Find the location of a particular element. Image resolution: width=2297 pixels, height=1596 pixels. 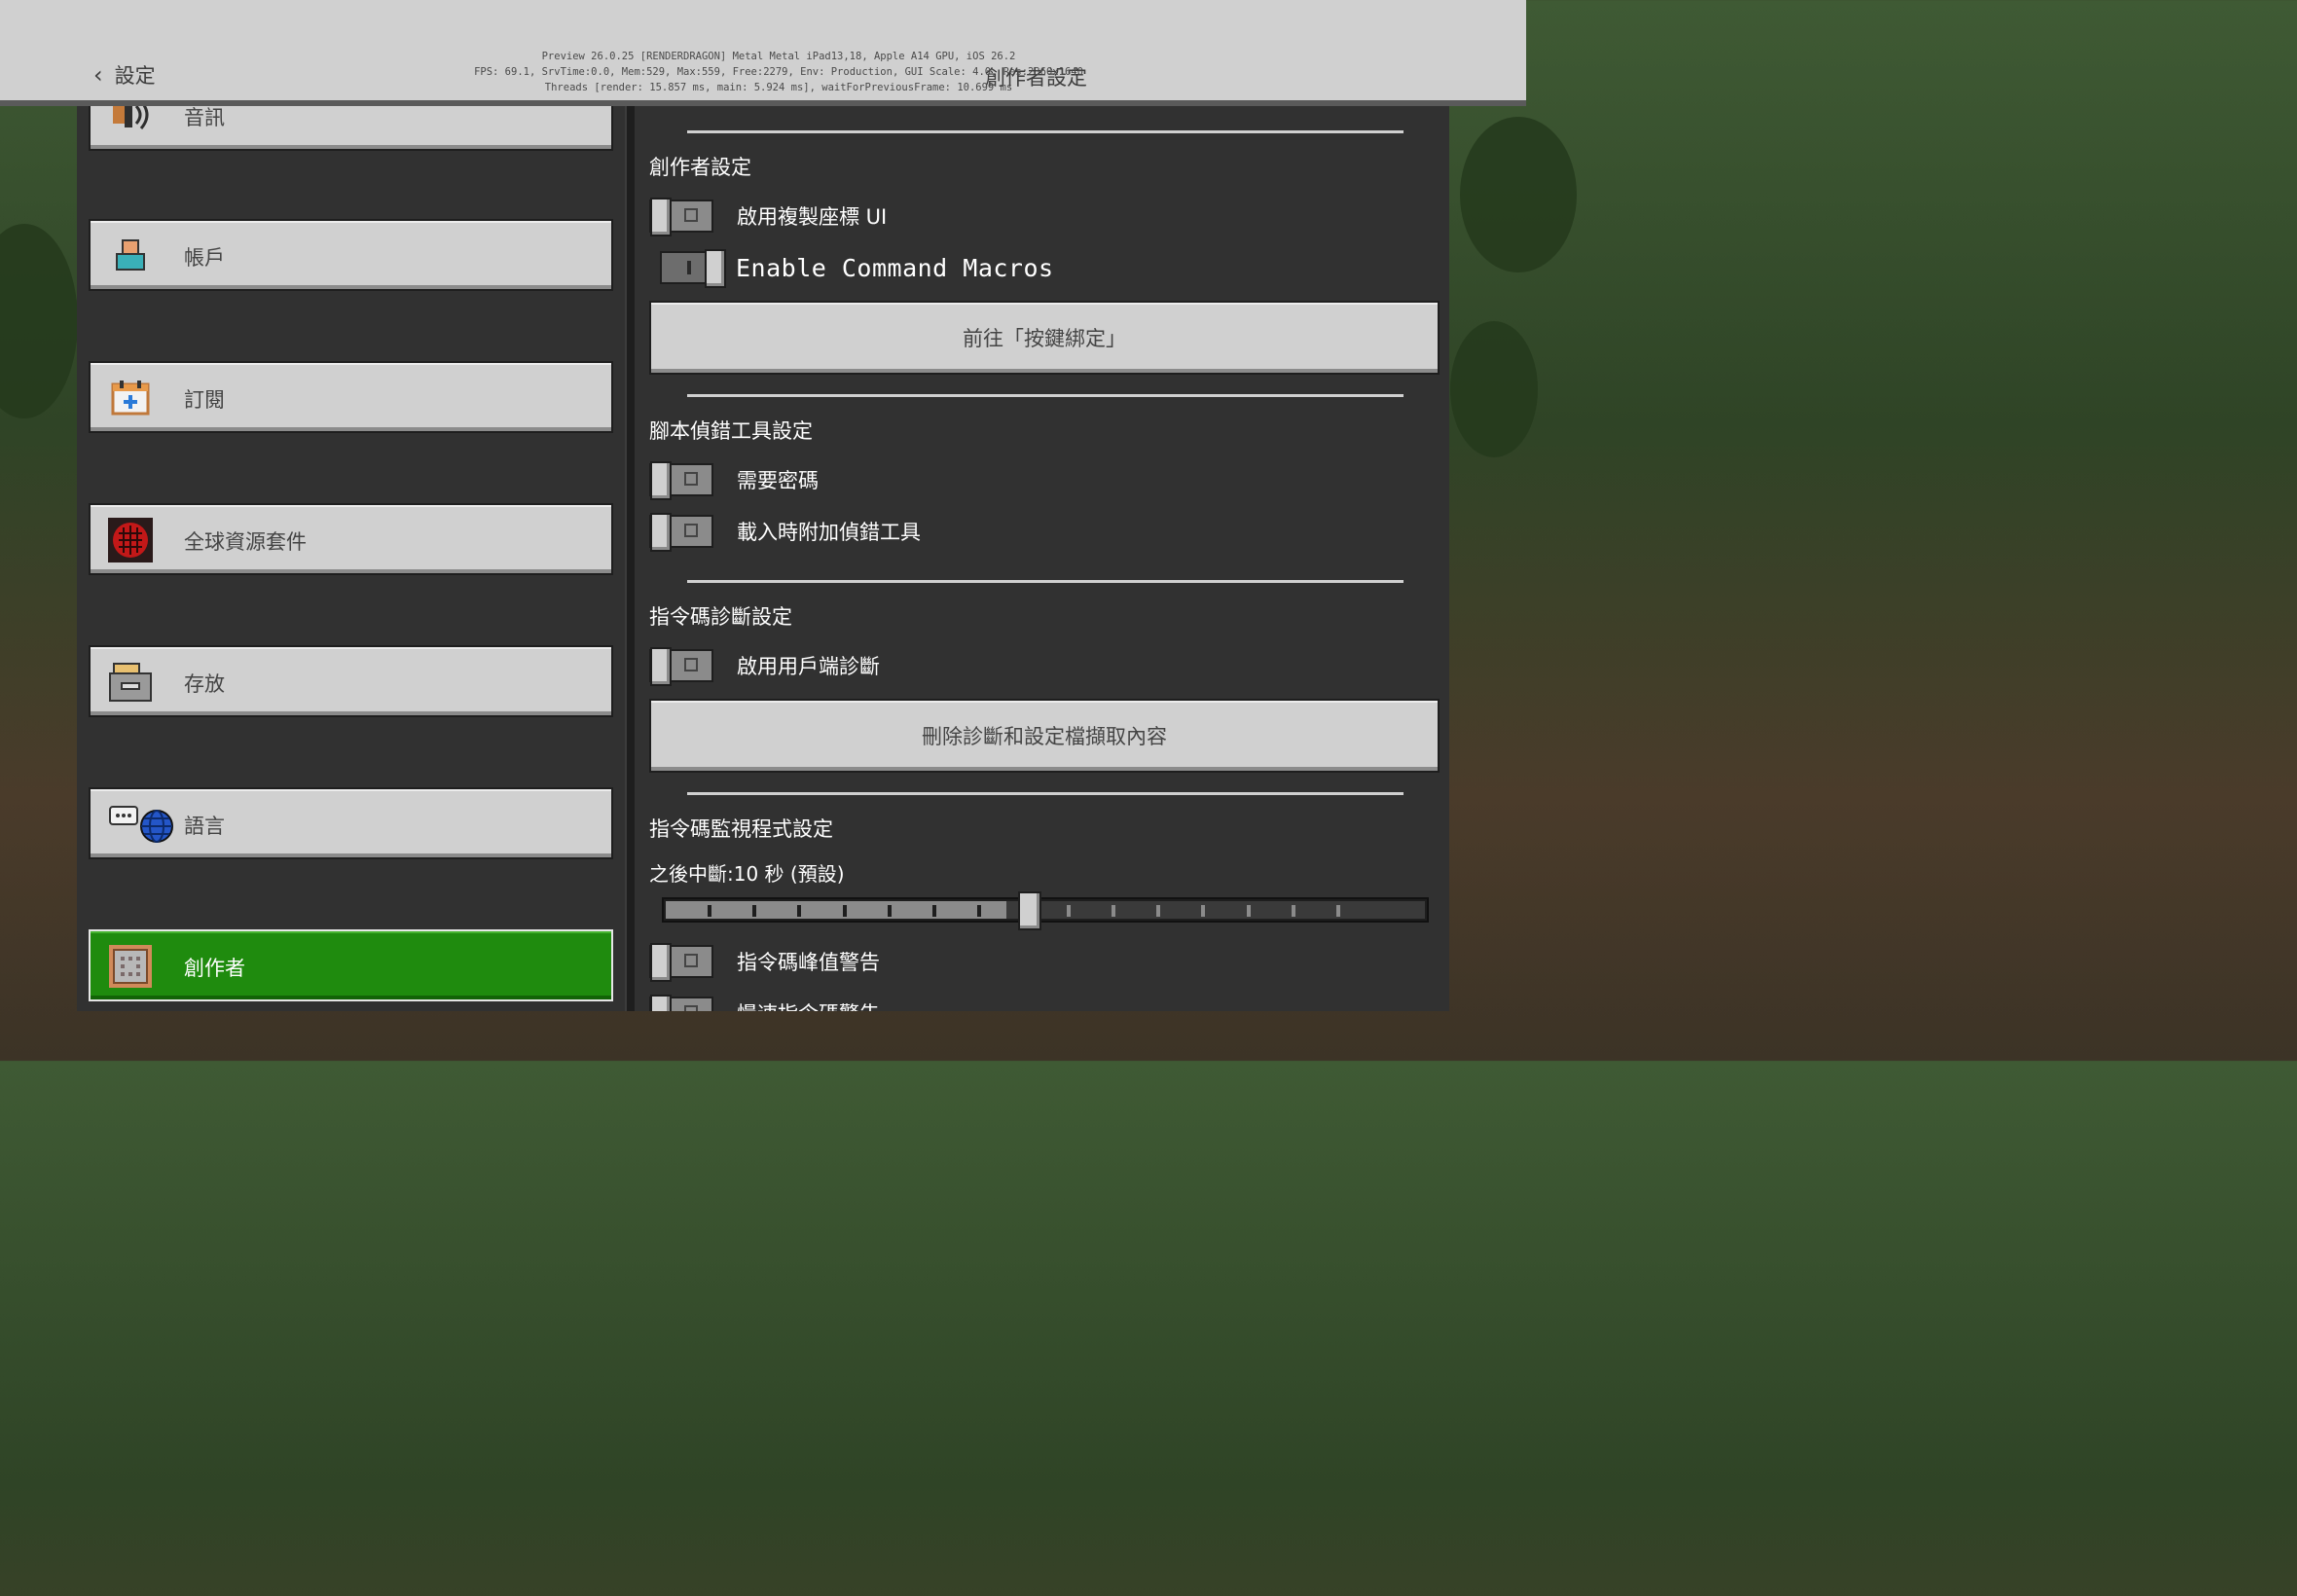

sidebar-item-label: 帳戶 is located at coordinates (204, 258).